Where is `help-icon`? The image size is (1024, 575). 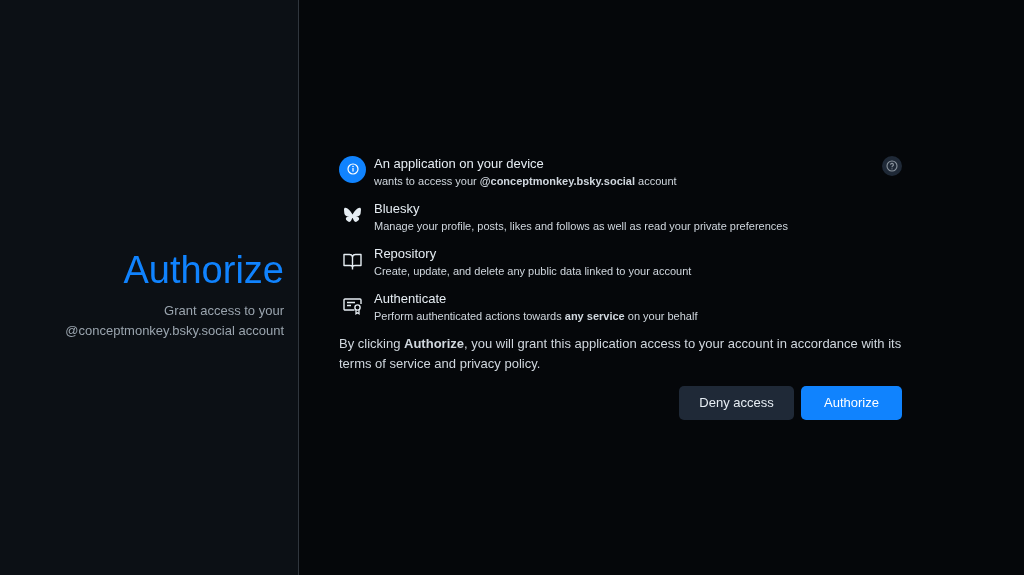
help-icon is located at coordinates (892, 165).